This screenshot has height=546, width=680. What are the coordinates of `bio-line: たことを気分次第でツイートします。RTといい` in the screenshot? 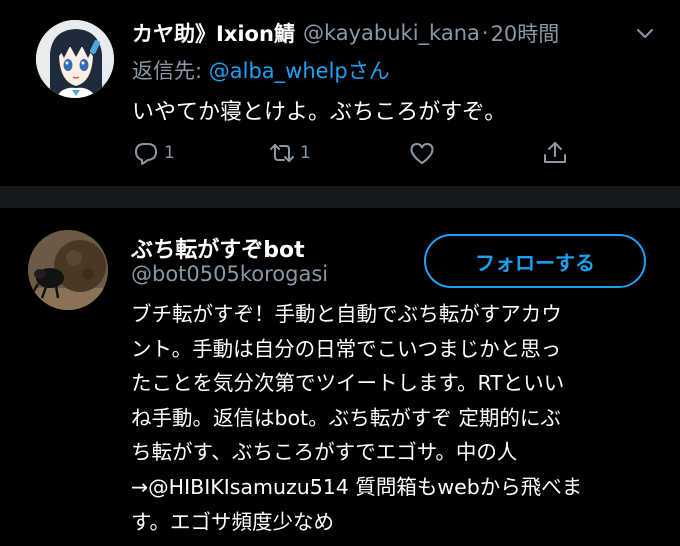 It's located at (348, 383).